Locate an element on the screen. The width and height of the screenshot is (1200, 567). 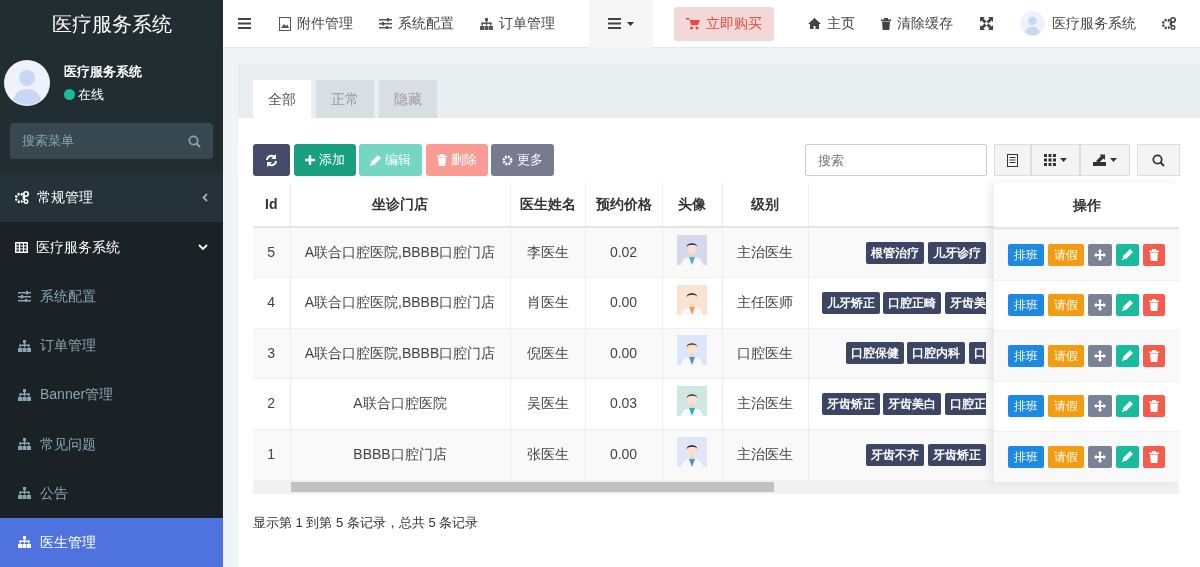
table-cell: 主任医师 is located at coordinates (765, 302).